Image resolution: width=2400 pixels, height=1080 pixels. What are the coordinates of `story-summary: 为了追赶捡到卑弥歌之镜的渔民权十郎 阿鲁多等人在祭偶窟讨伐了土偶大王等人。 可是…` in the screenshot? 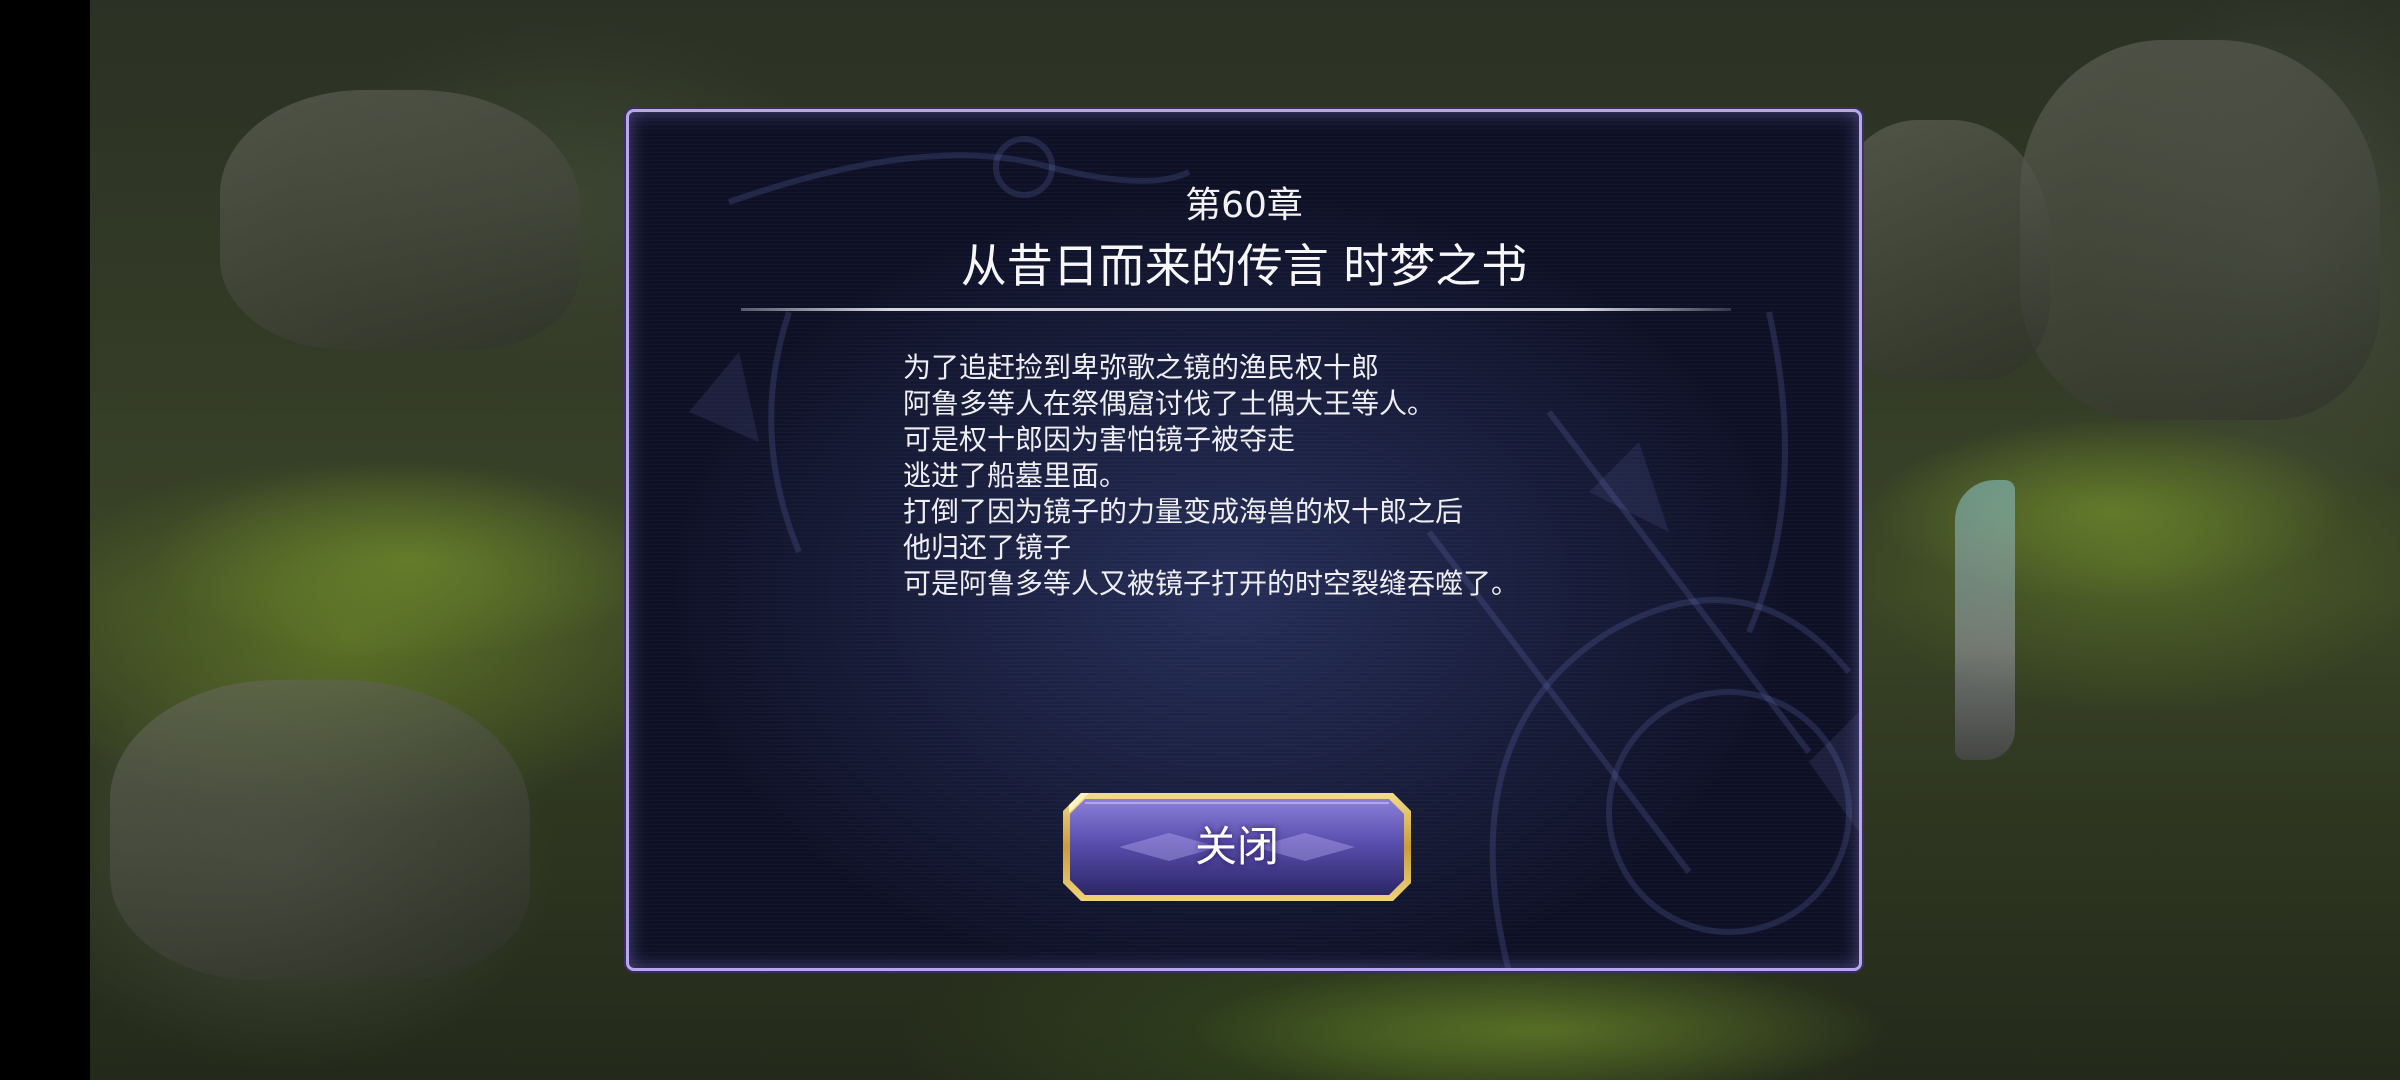 It's located at (1283, 476).